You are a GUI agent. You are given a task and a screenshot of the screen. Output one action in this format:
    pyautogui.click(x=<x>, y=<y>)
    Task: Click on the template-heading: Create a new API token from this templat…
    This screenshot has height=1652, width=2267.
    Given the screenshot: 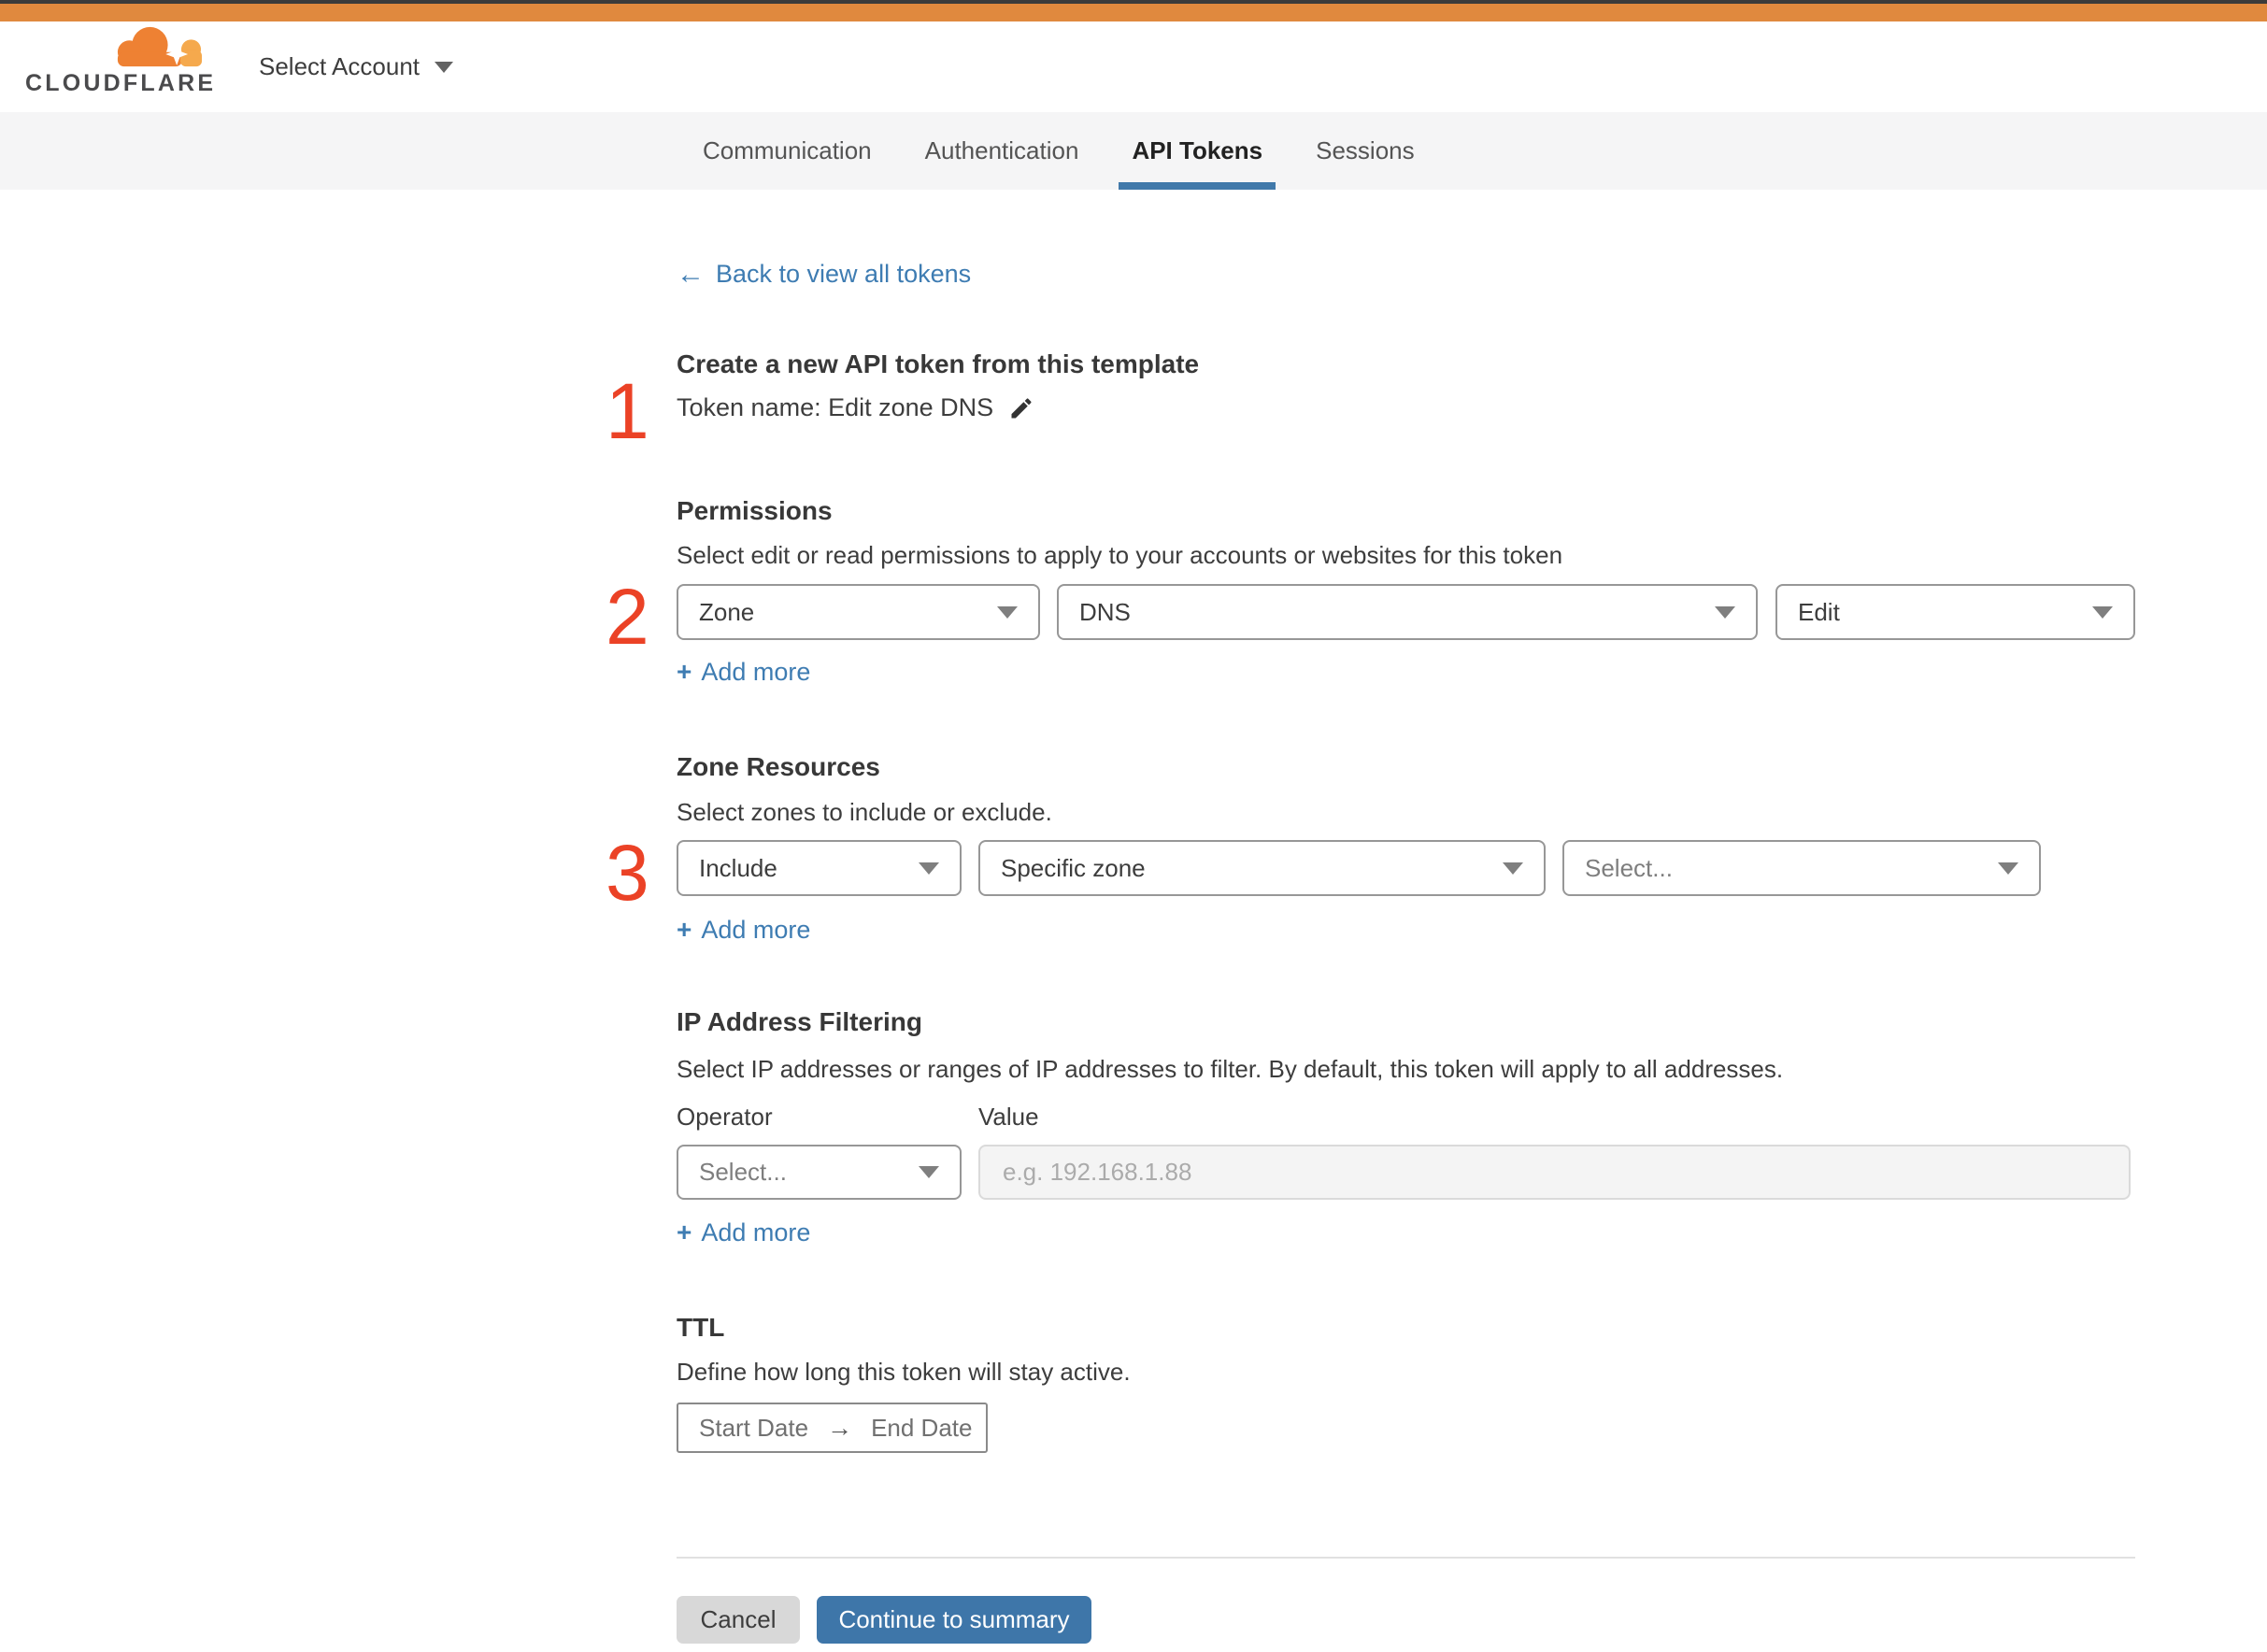 What is the action you would take?
    pyautogui.click(x=939, y=364)
    